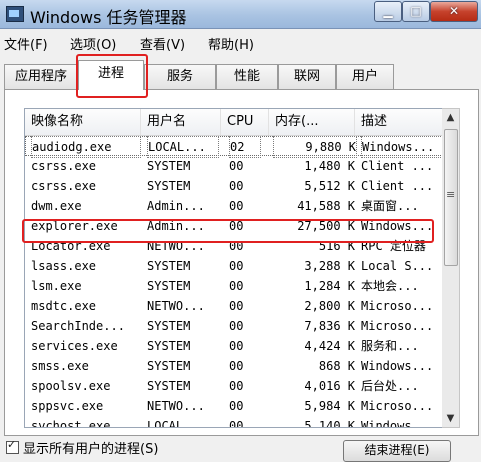 This screenshot has height=462, width=481. What do you see at coordinates (64, 306) in the screenshot?
I see `cell-name: msdtc.exe` at bounding box center [64, 306].